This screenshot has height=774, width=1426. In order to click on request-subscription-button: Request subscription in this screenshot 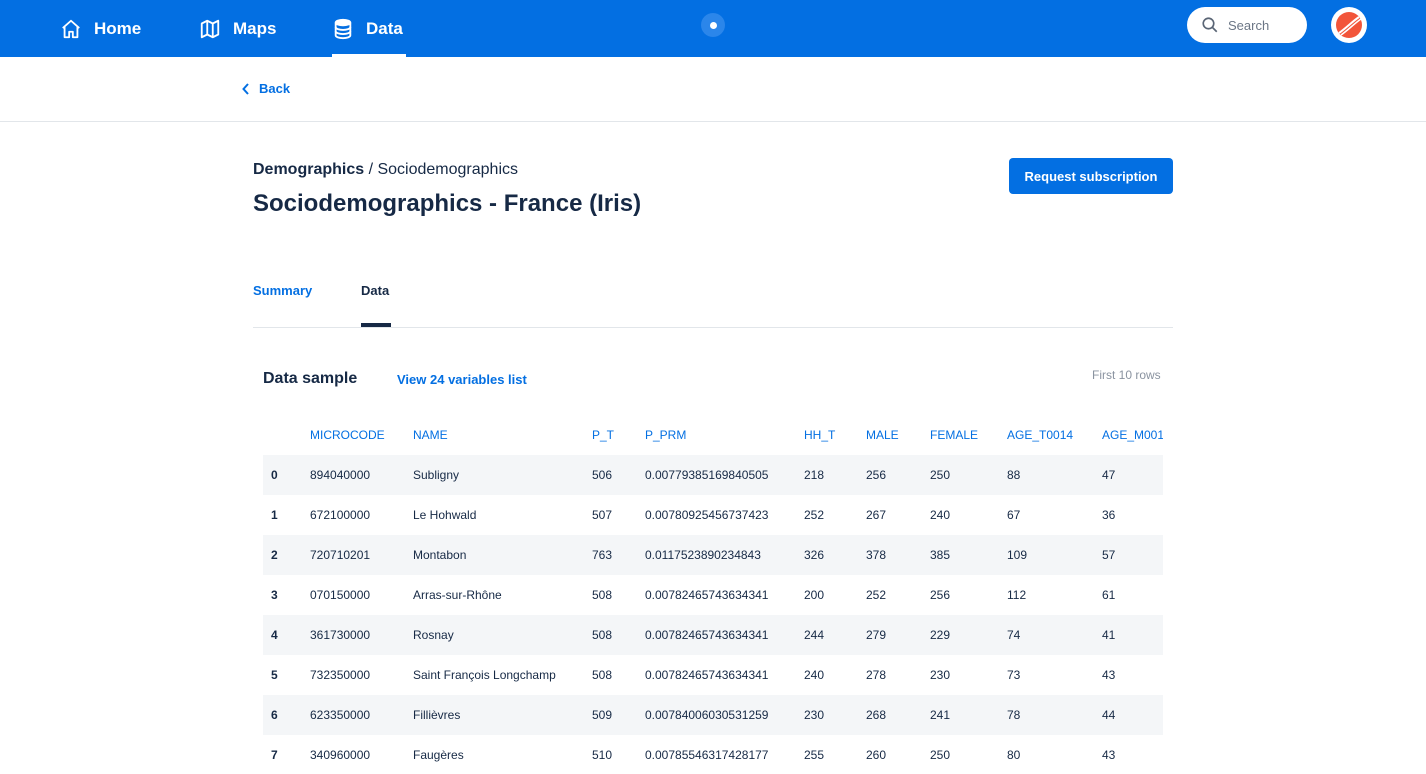, I will do `click(1091, 176)`.